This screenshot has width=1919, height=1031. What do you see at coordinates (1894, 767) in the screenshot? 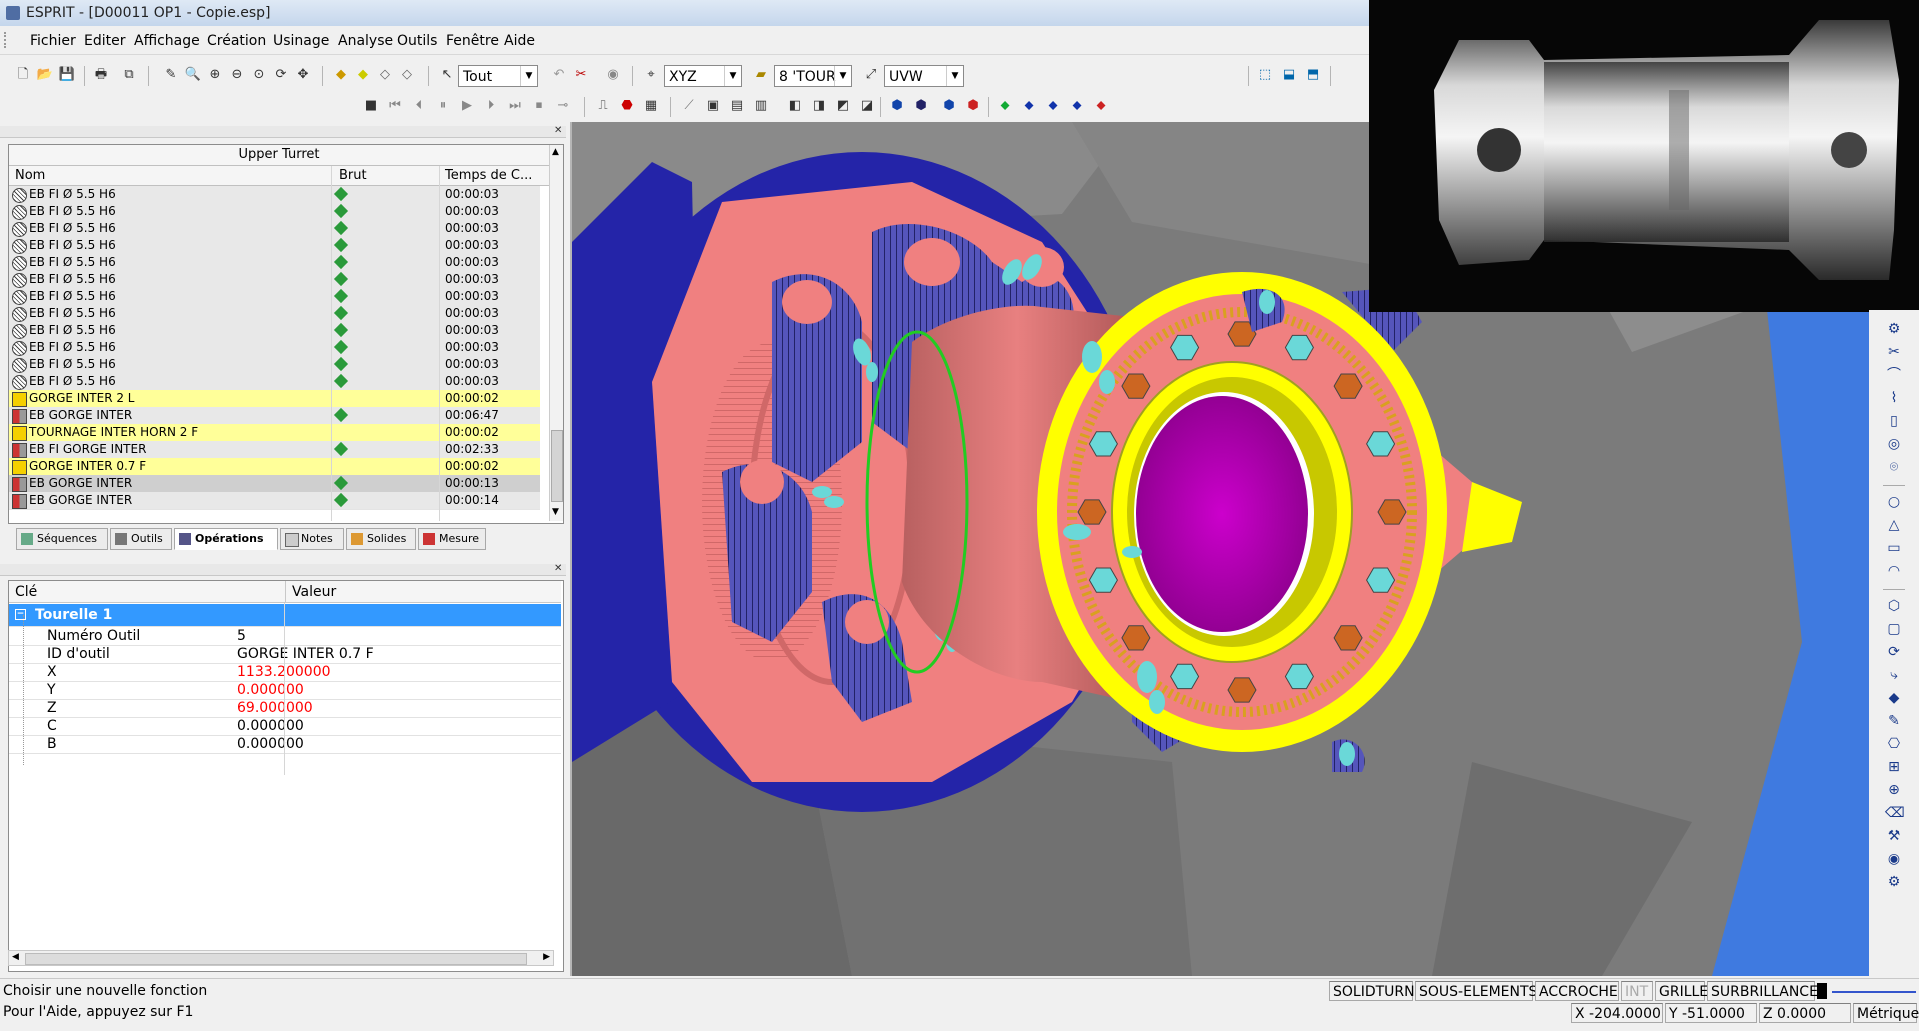
I see `transform-op-icon: ⊞` at bounding box center [1894, 767].